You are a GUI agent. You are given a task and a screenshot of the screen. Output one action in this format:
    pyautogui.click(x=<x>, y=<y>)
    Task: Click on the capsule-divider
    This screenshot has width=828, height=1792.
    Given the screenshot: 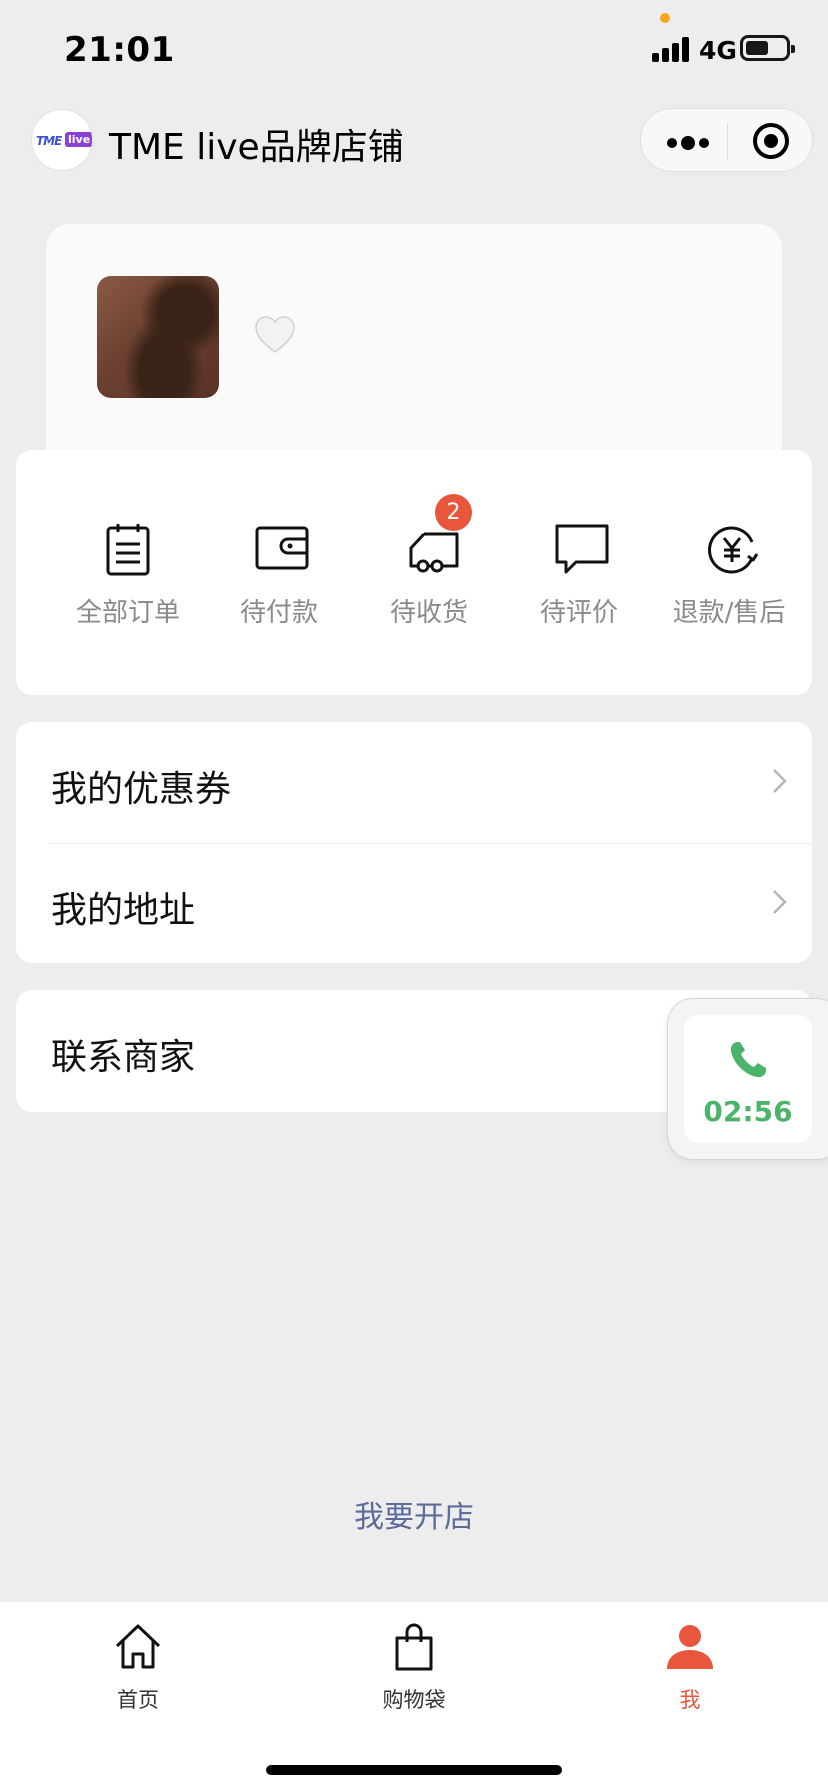 What is the action you would take?
    pyautogui.click(x=727, y=141)
    